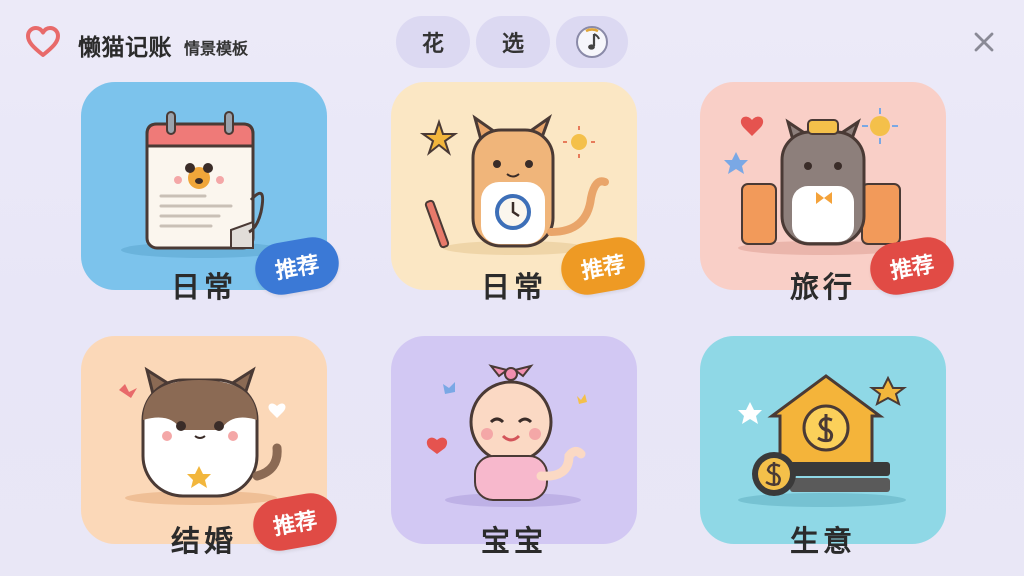  I want to click on template-card-daily-2: 推荐 日常, so click(520, 193).